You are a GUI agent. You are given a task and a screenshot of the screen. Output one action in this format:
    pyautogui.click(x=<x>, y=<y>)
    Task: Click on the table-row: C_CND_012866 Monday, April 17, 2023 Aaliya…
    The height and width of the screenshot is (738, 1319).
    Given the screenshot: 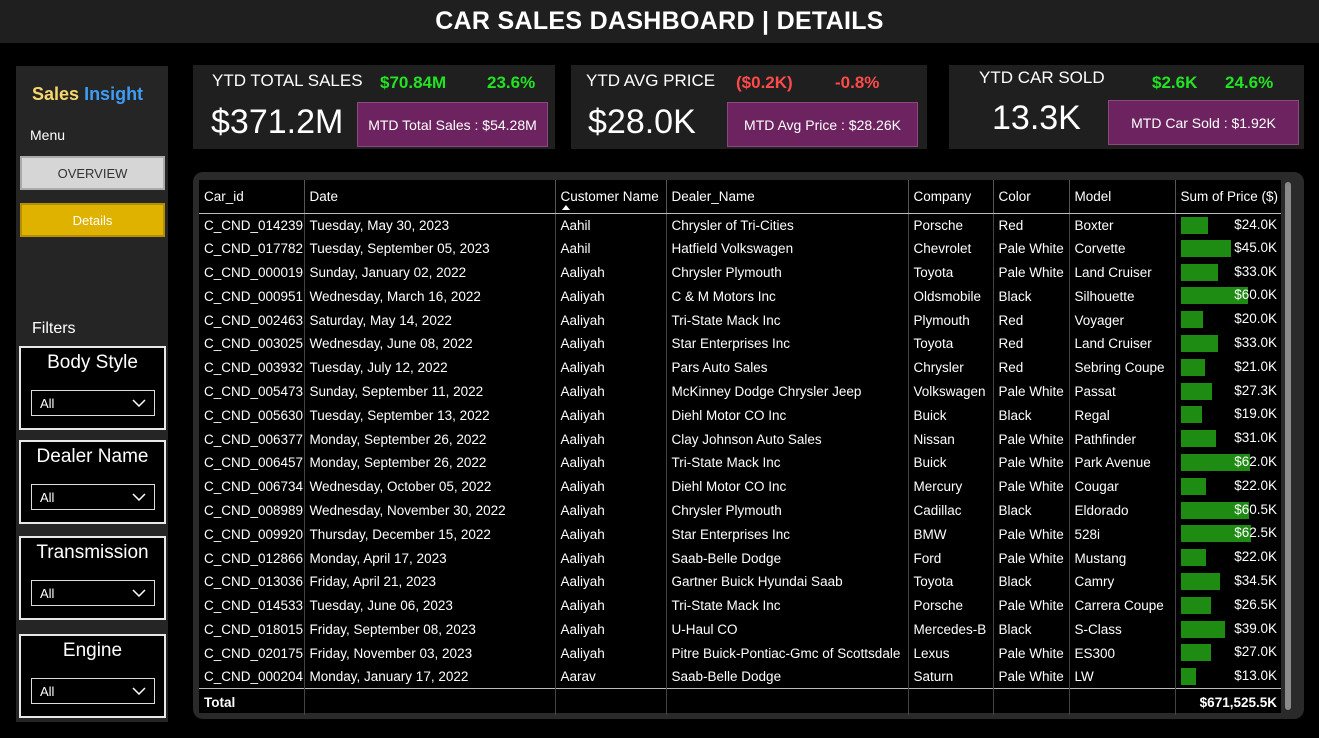 What is the action you would take?
    pyautogui.click(x=740, y=558)
    